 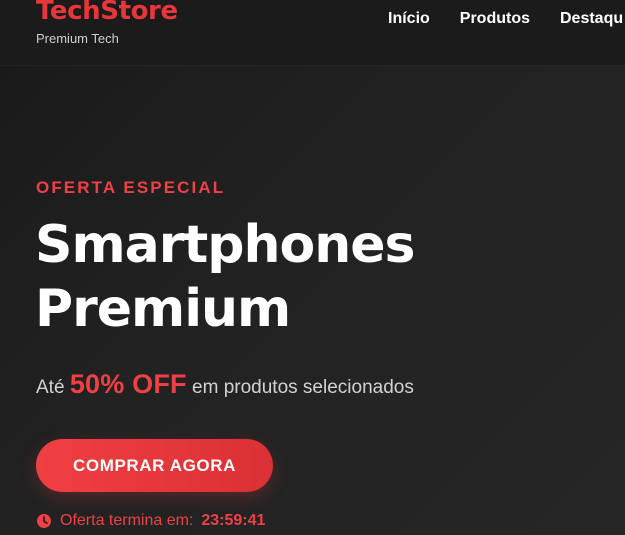 What do you see at coordinates (107, 13) in the screenshot?
I see `brand-logo: TechStore` at bounding box center [107, 13].